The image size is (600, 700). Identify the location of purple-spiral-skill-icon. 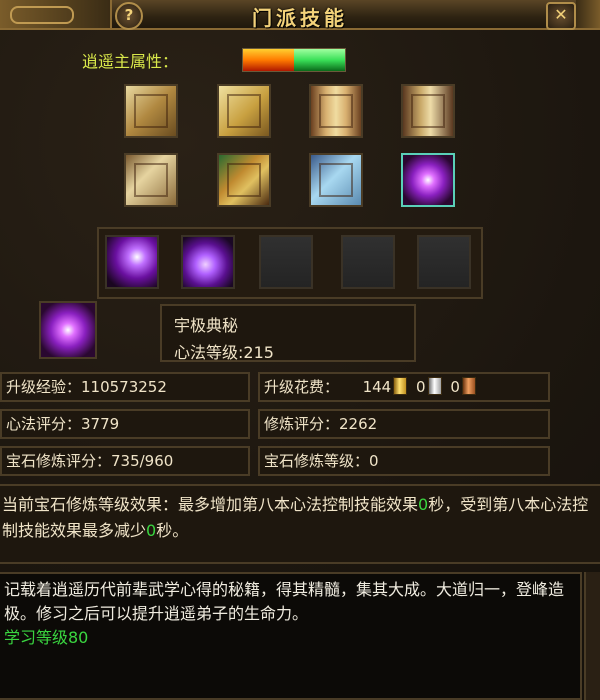
(208, 262).